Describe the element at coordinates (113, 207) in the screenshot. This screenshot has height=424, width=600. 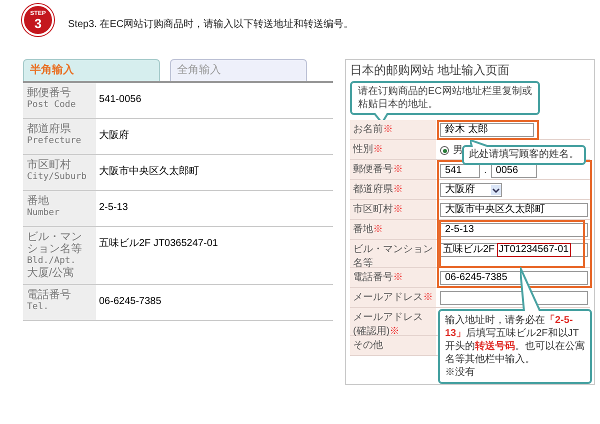
I see `row-value: 2-5-13` at that location.